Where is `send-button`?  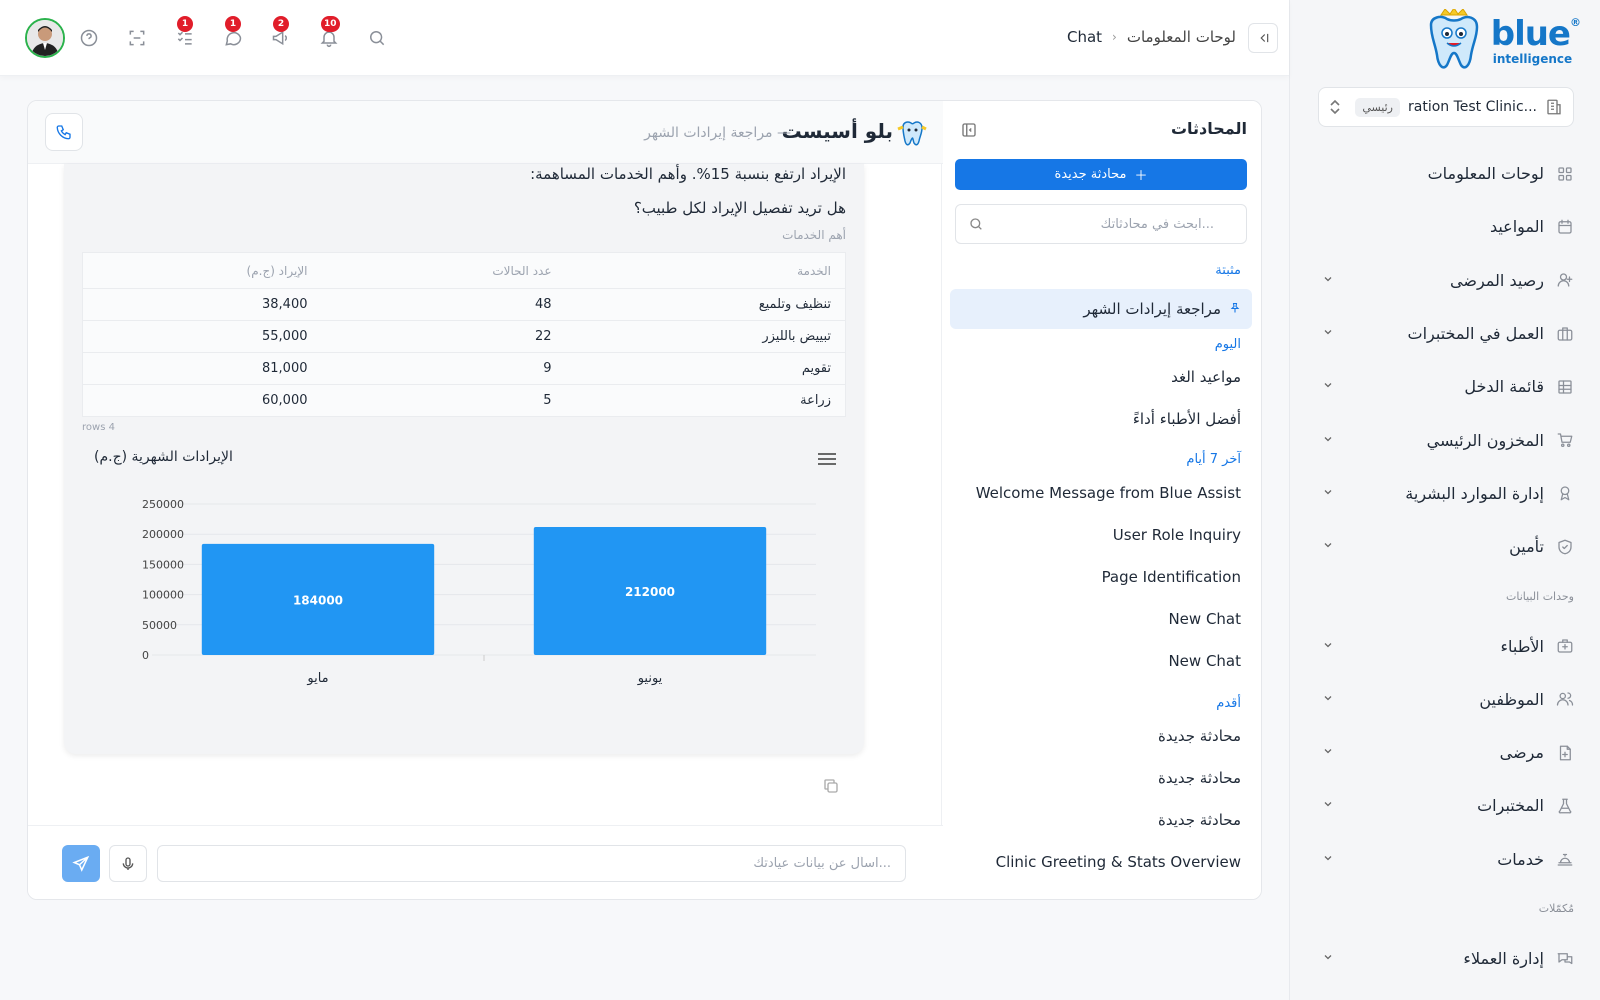
send-button is located at coordinates (81, 863).